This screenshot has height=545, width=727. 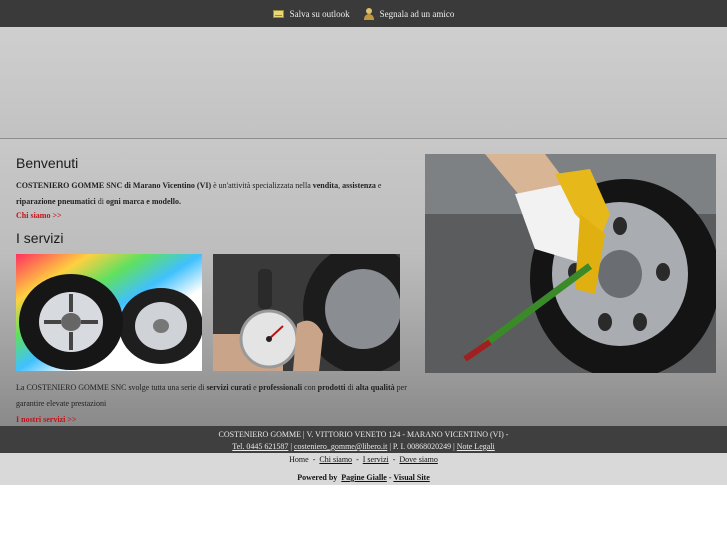 I want to click on nav-chi-siamo: Chi siamo, so click(x=335, y=459).